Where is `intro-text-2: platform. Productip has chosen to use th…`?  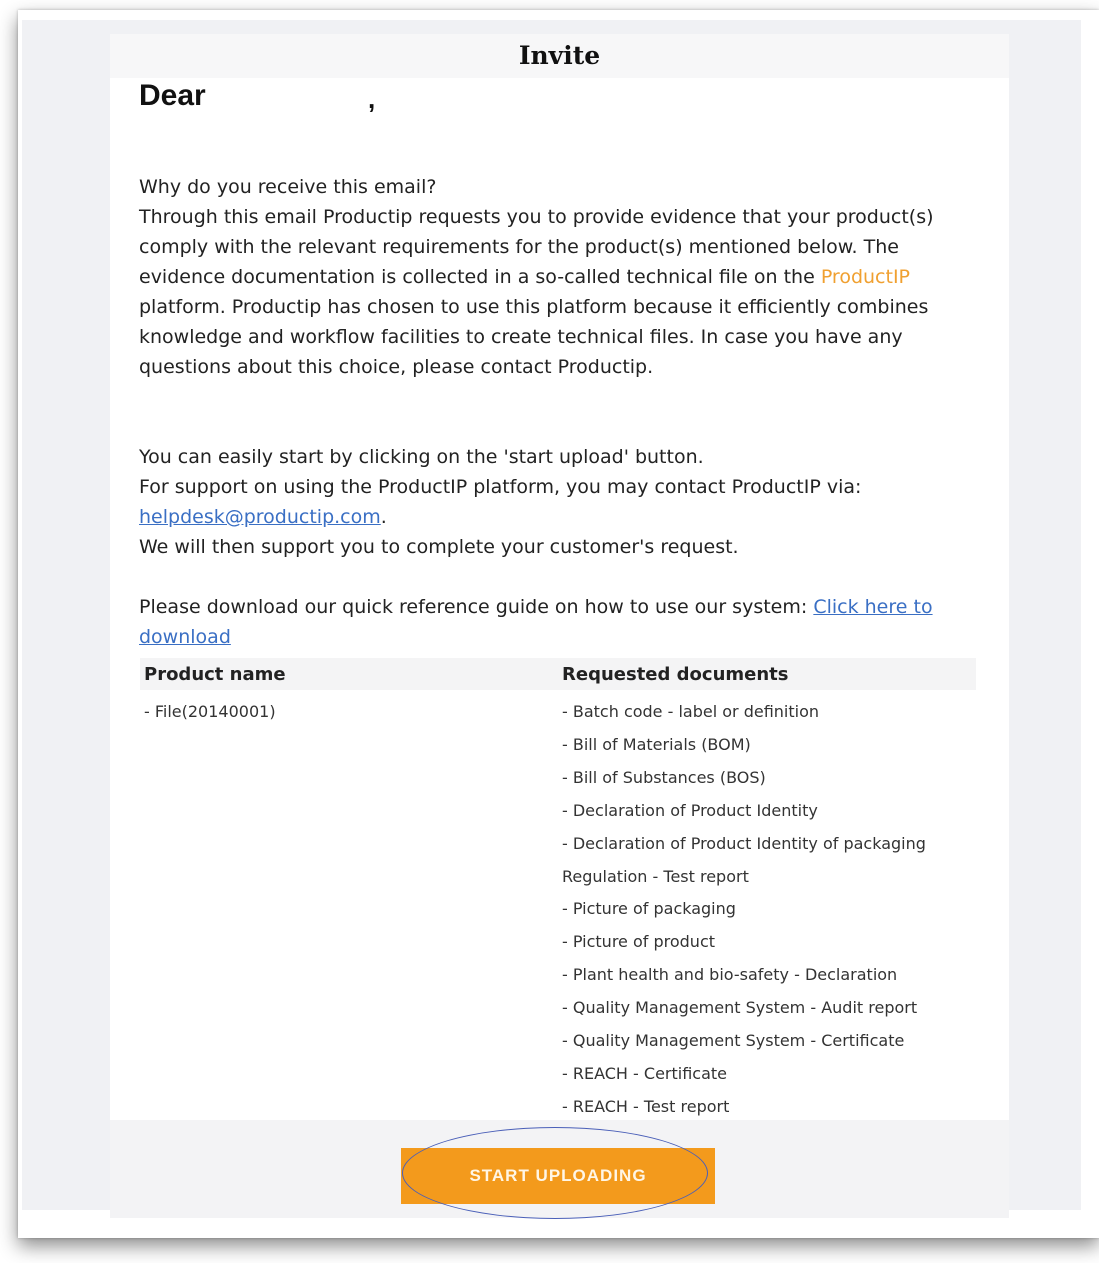 intro-text-2: platform. Productip has chosen to use th… is located at coordinates (534, 337).